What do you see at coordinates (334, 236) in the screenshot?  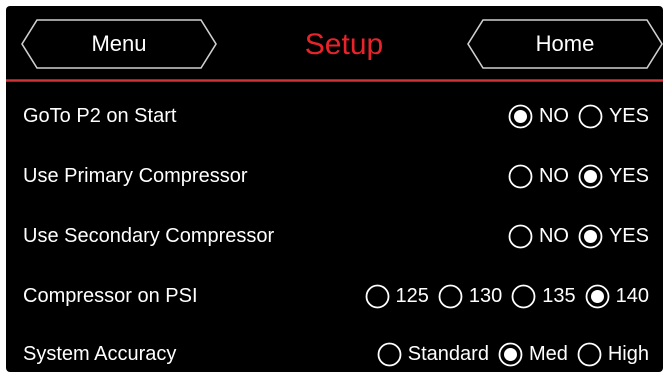 I see `setting-row: Use Secondary Compressor NO YES` at bounding box center [334, 236].